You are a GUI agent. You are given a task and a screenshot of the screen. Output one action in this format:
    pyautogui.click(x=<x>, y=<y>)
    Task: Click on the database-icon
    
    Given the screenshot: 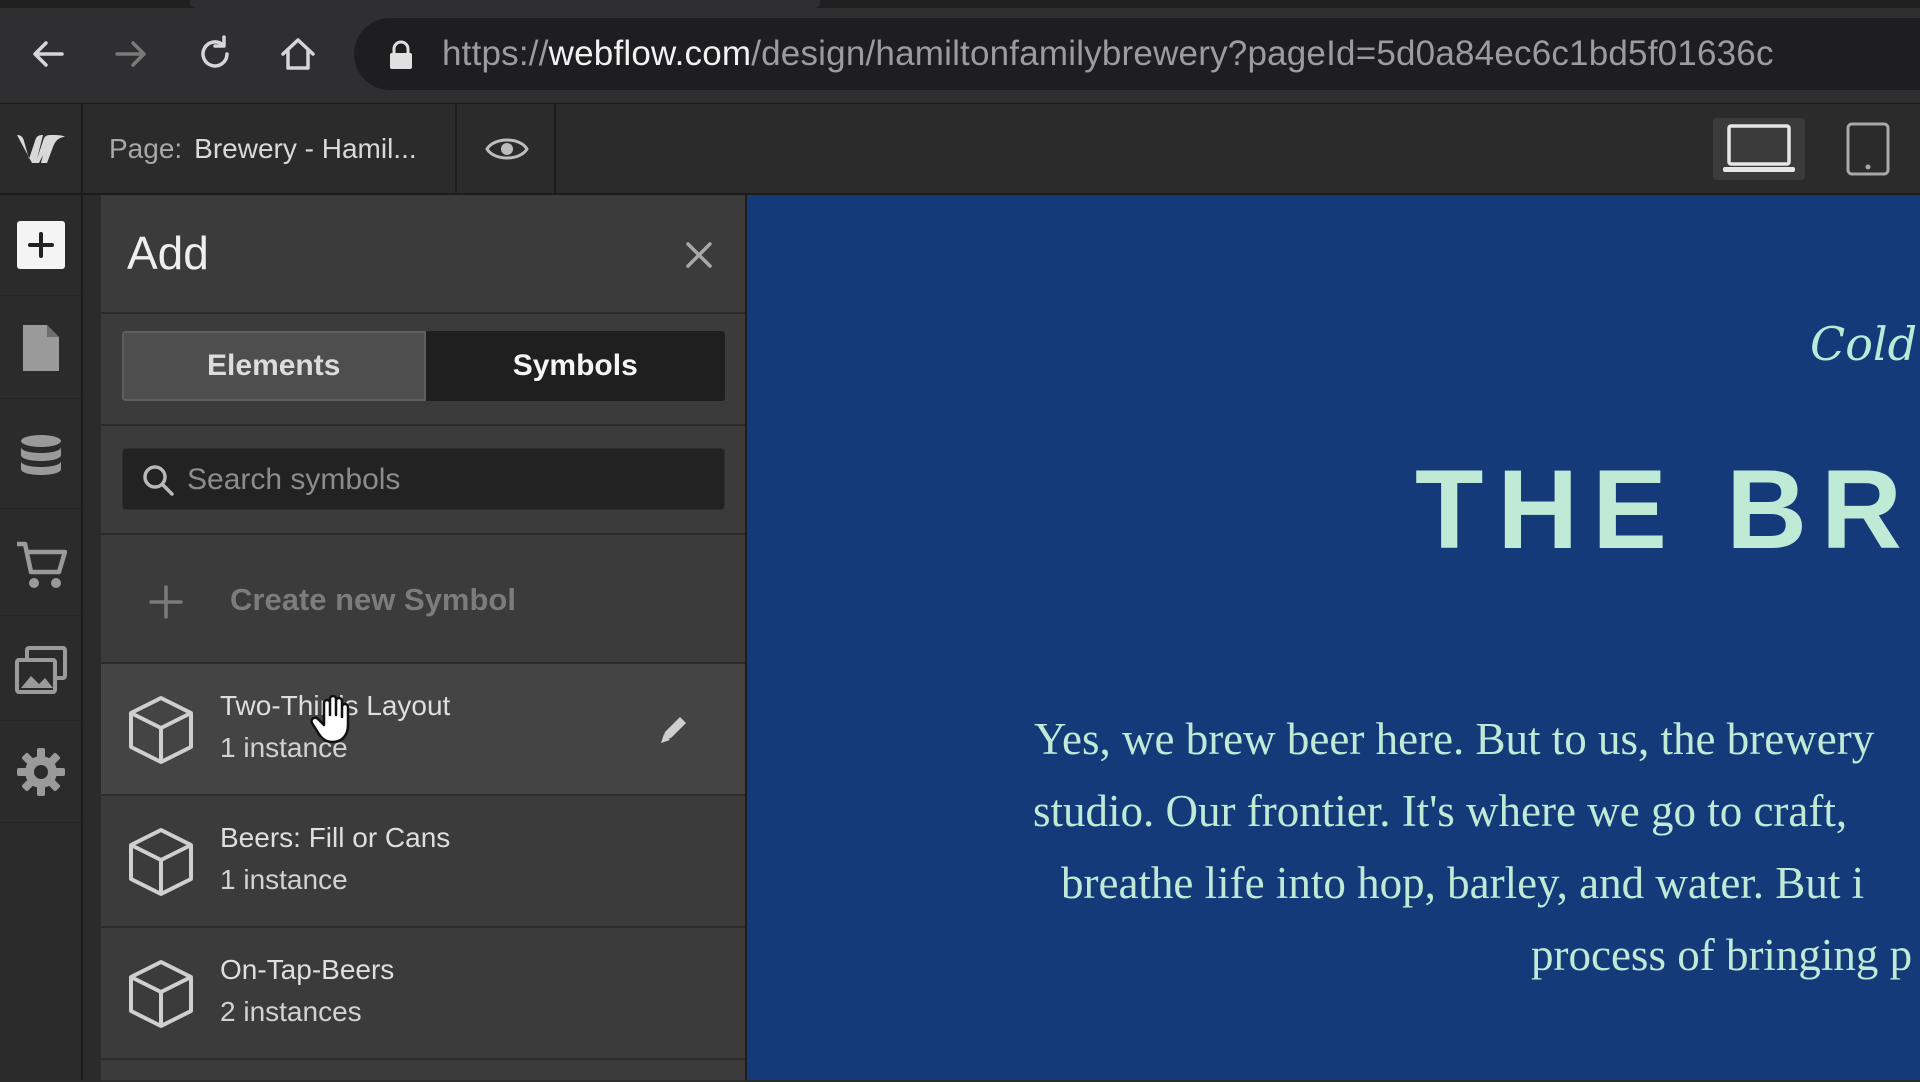 What is the action you would take?
    pyautogui.click(x=40, y=455)
    